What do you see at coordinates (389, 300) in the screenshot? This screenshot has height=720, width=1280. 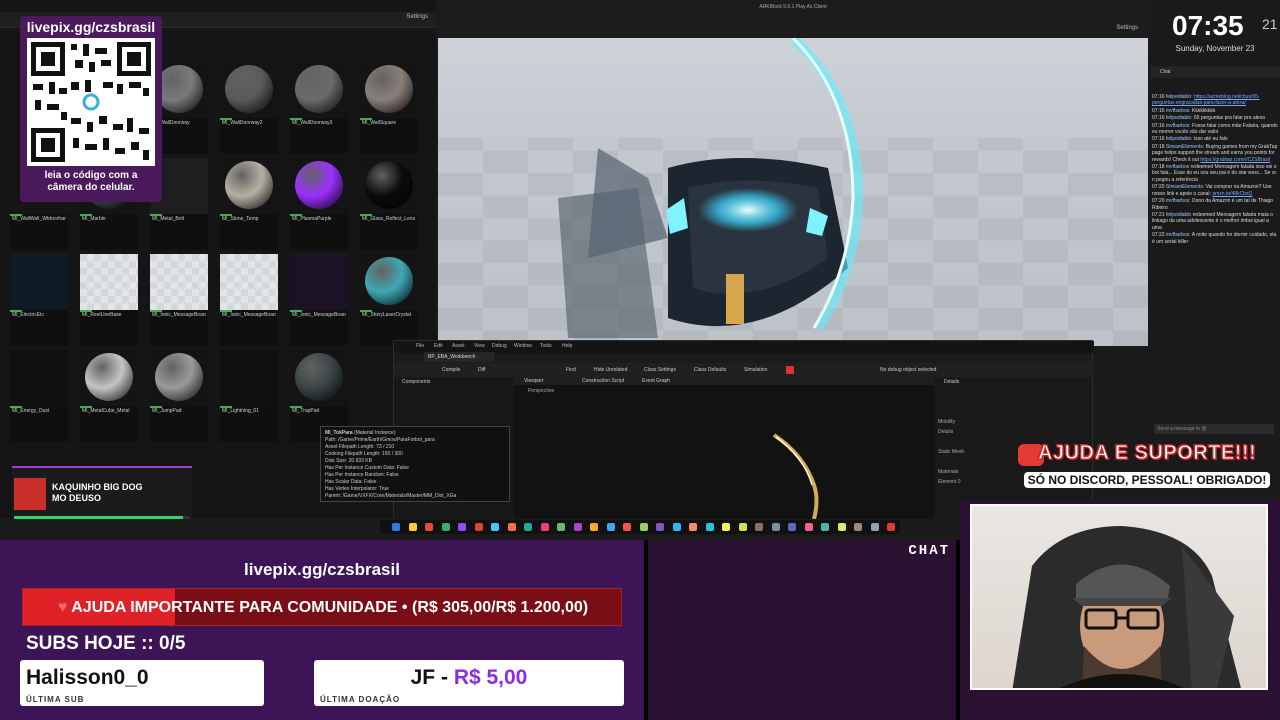 I see `asset-tile: MI_ShinyLaserCrystal` at bounding box center [389, 300].